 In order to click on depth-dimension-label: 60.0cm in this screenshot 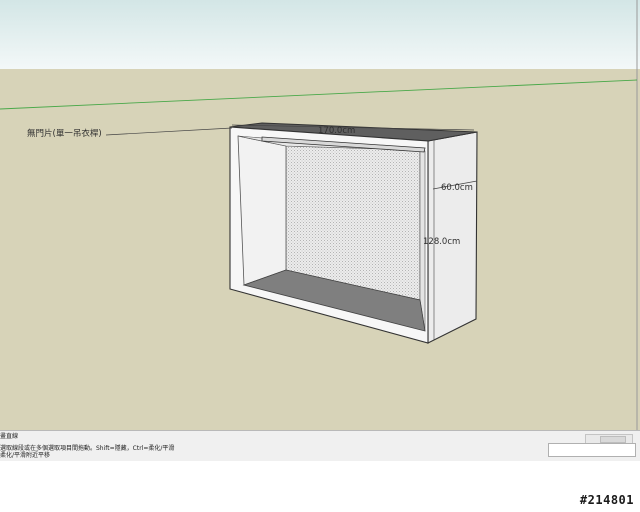, I will do `click(457, 188)`.